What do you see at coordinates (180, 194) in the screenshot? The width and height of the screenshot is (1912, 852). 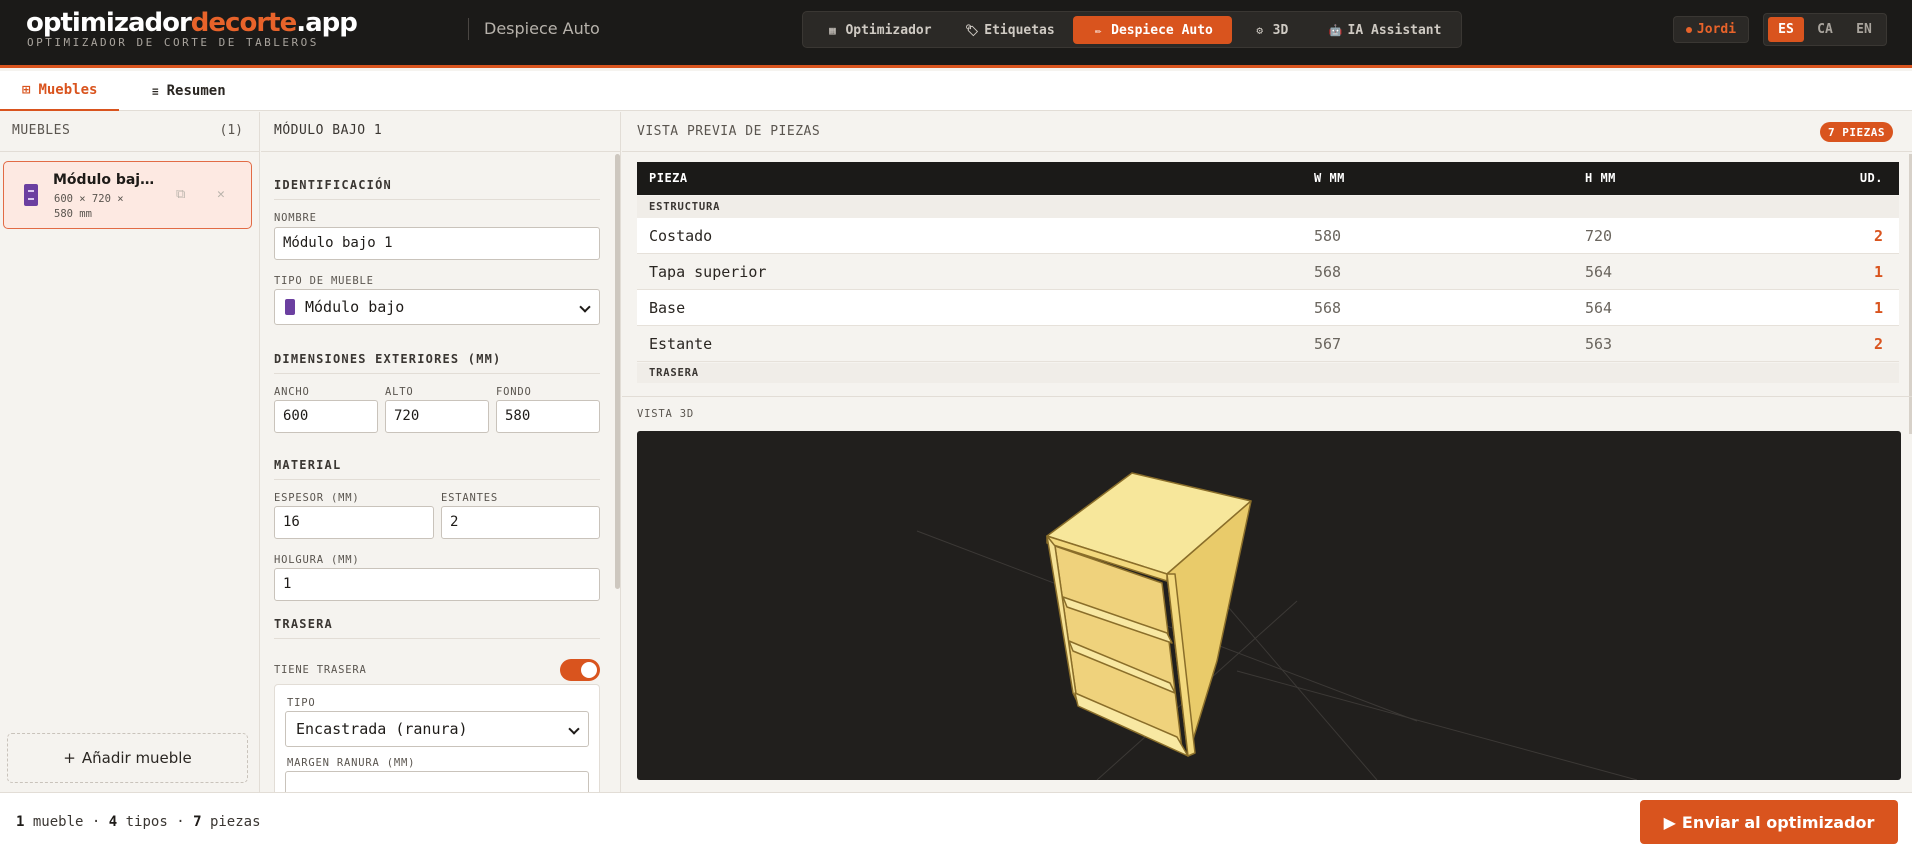 I see `duplicate-icon: ⧉` at bounding box center [180, 194].